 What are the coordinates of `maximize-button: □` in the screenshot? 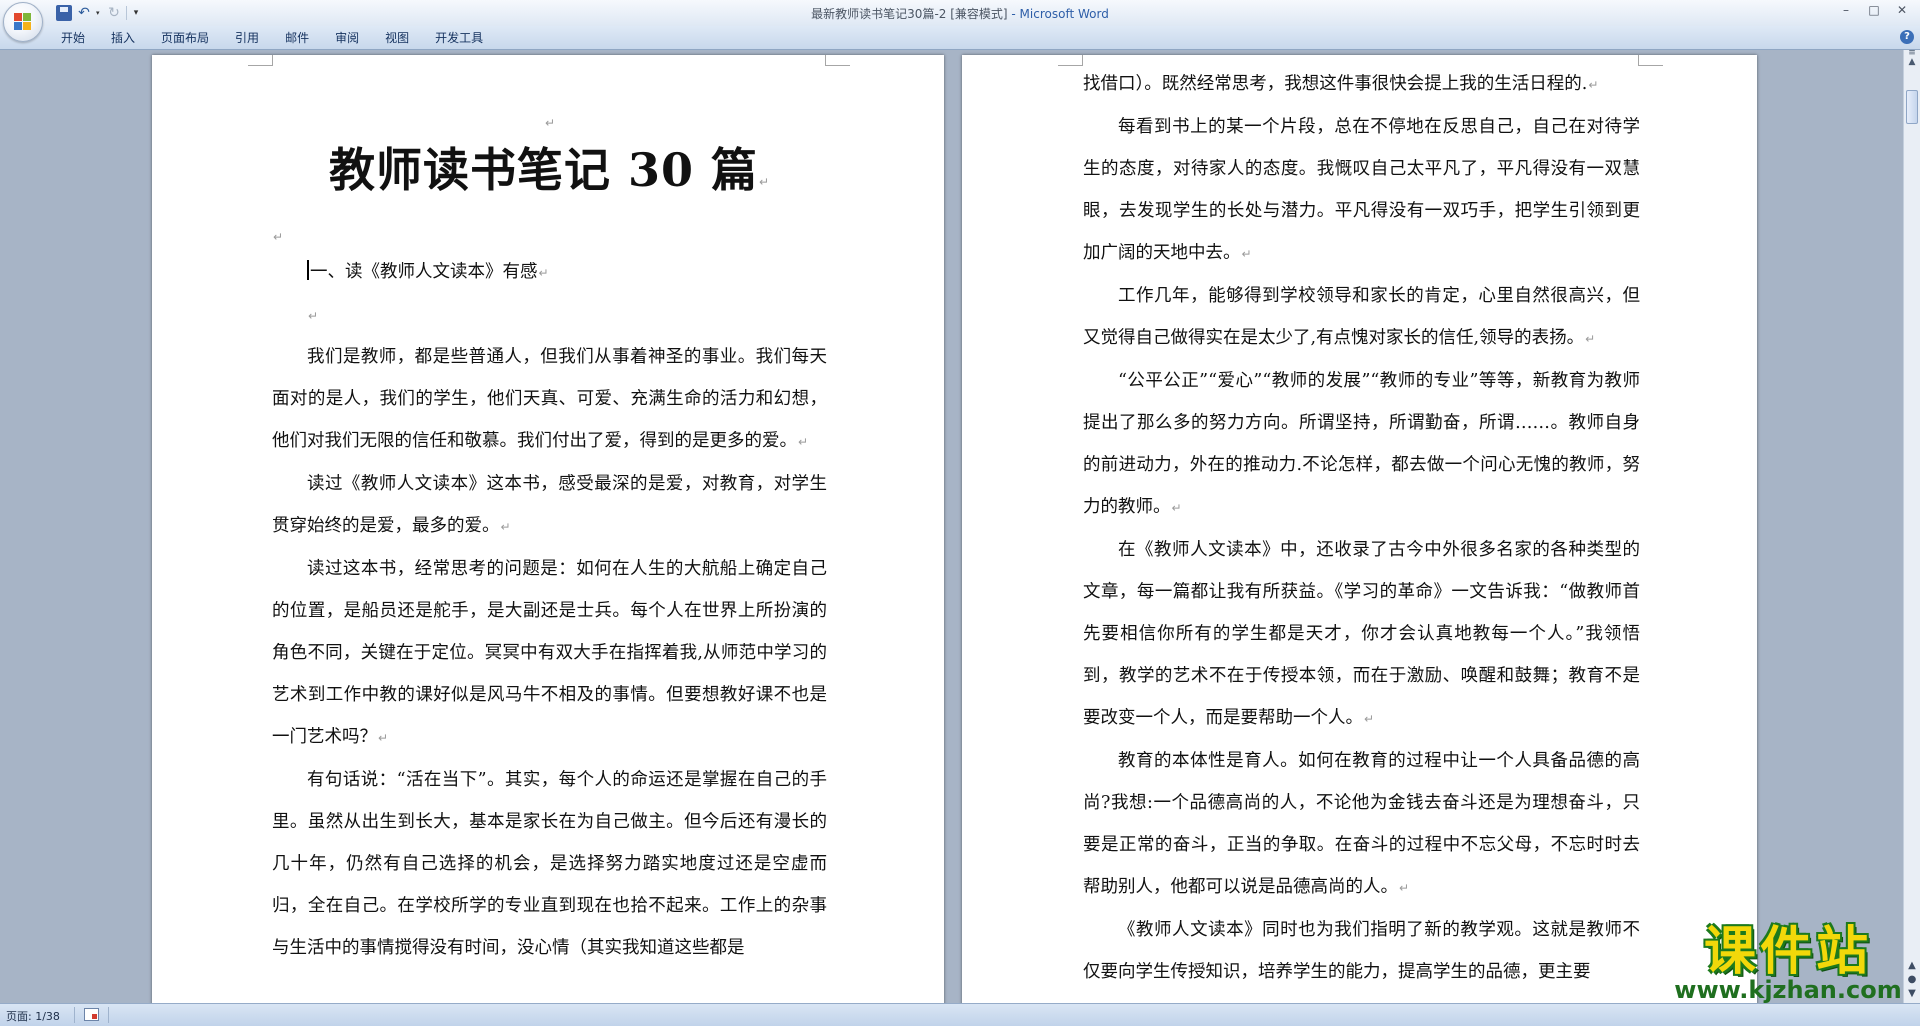 It's located at (1874, 10).